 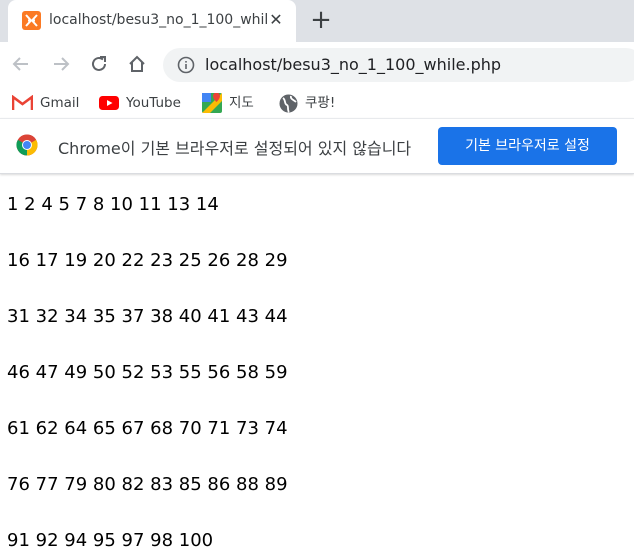 I want to click on number-line: 31 32 34 35 37 38 40 41 43 44, so click(x=147, y=316).